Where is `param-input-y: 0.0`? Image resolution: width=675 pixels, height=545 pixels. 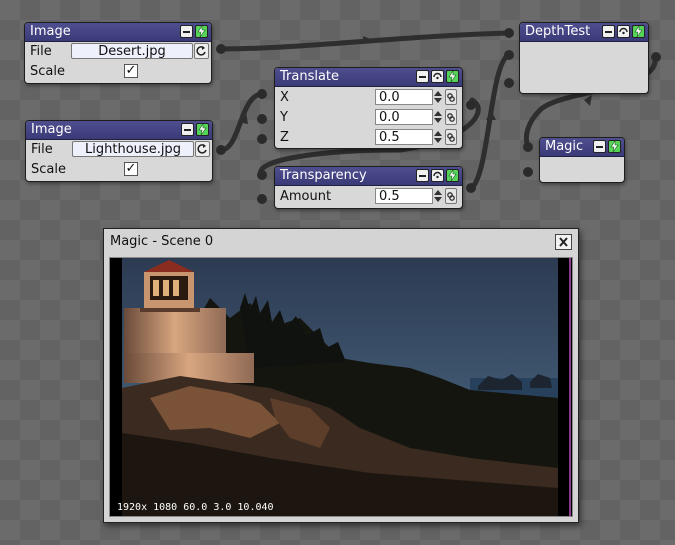 param-input-y: 0.0 is located at coordinates (404, 117).